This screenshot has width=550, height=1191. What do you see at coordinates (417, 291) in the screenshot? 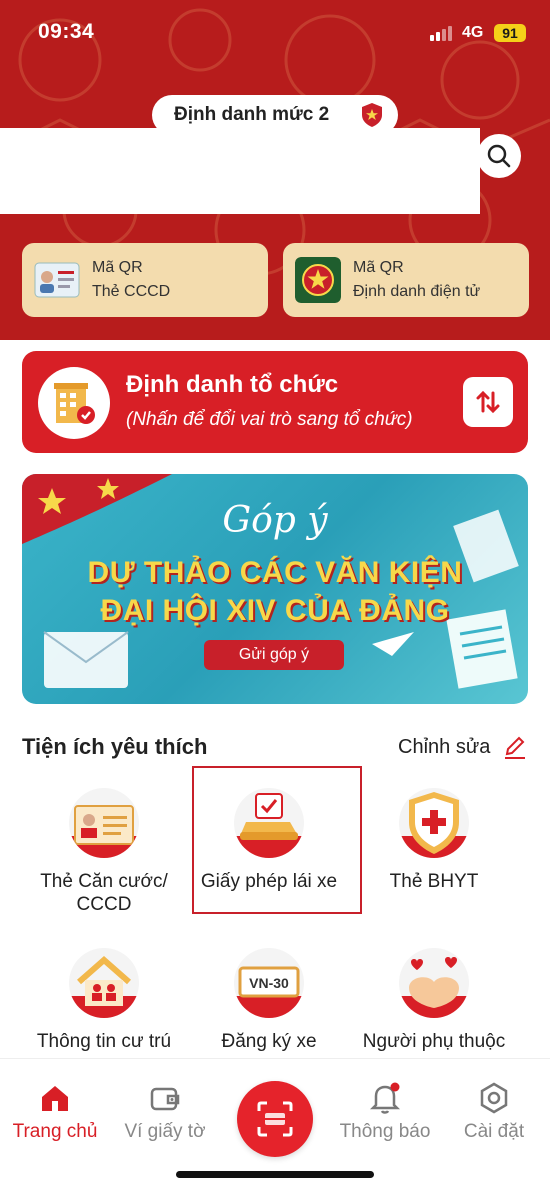
I see `qr-card-subtitle: Định danh điện tử` at bounding box center [417, 291].